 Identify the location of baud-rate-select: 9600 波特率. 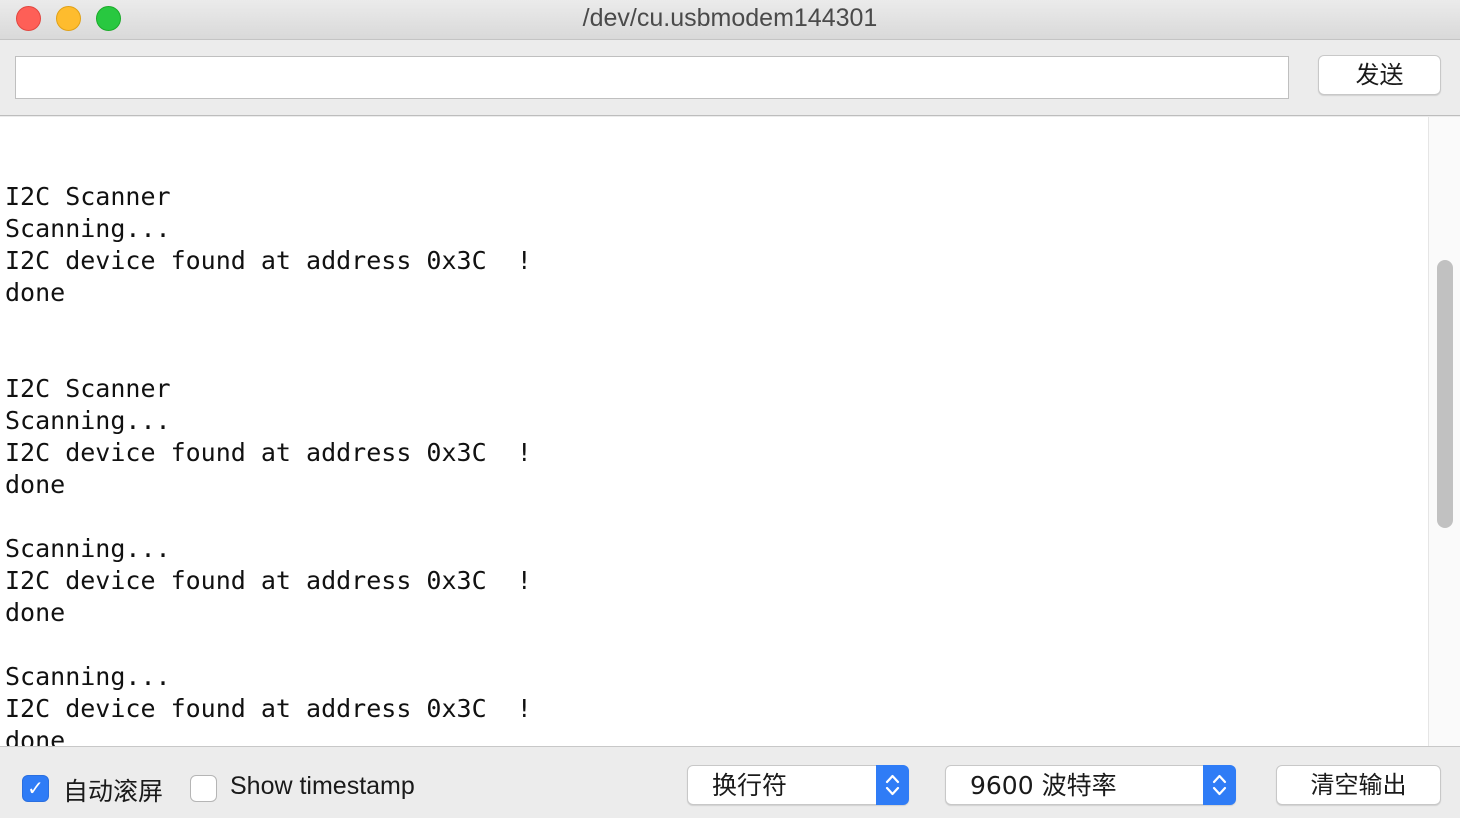
(1090, 785).